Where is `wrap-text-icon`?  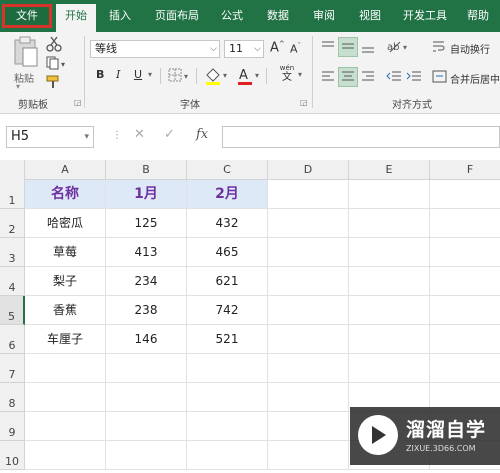
wrap-text-icon is located at coordinates (439, 47).